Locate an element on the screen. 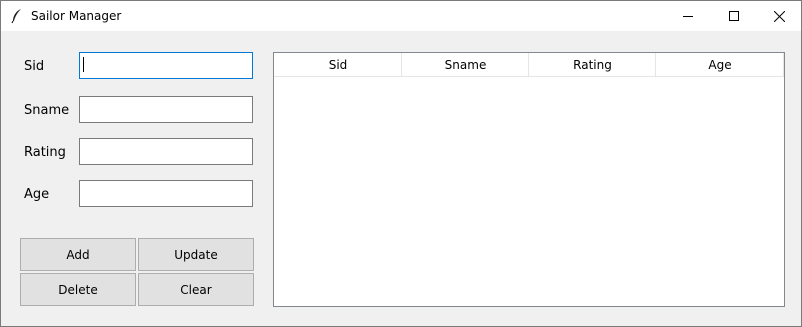 This screenshot has width=802, height=327. minimize-icon is located at coordinates (688, 16).